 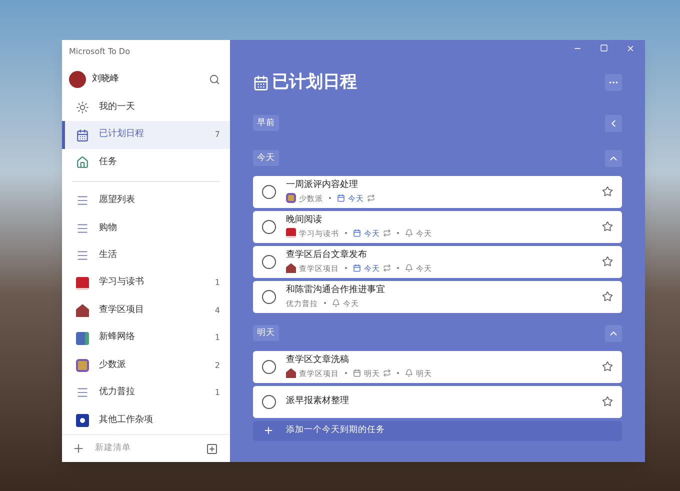 I want to click on folder-icon, so click(x=82, y=338).